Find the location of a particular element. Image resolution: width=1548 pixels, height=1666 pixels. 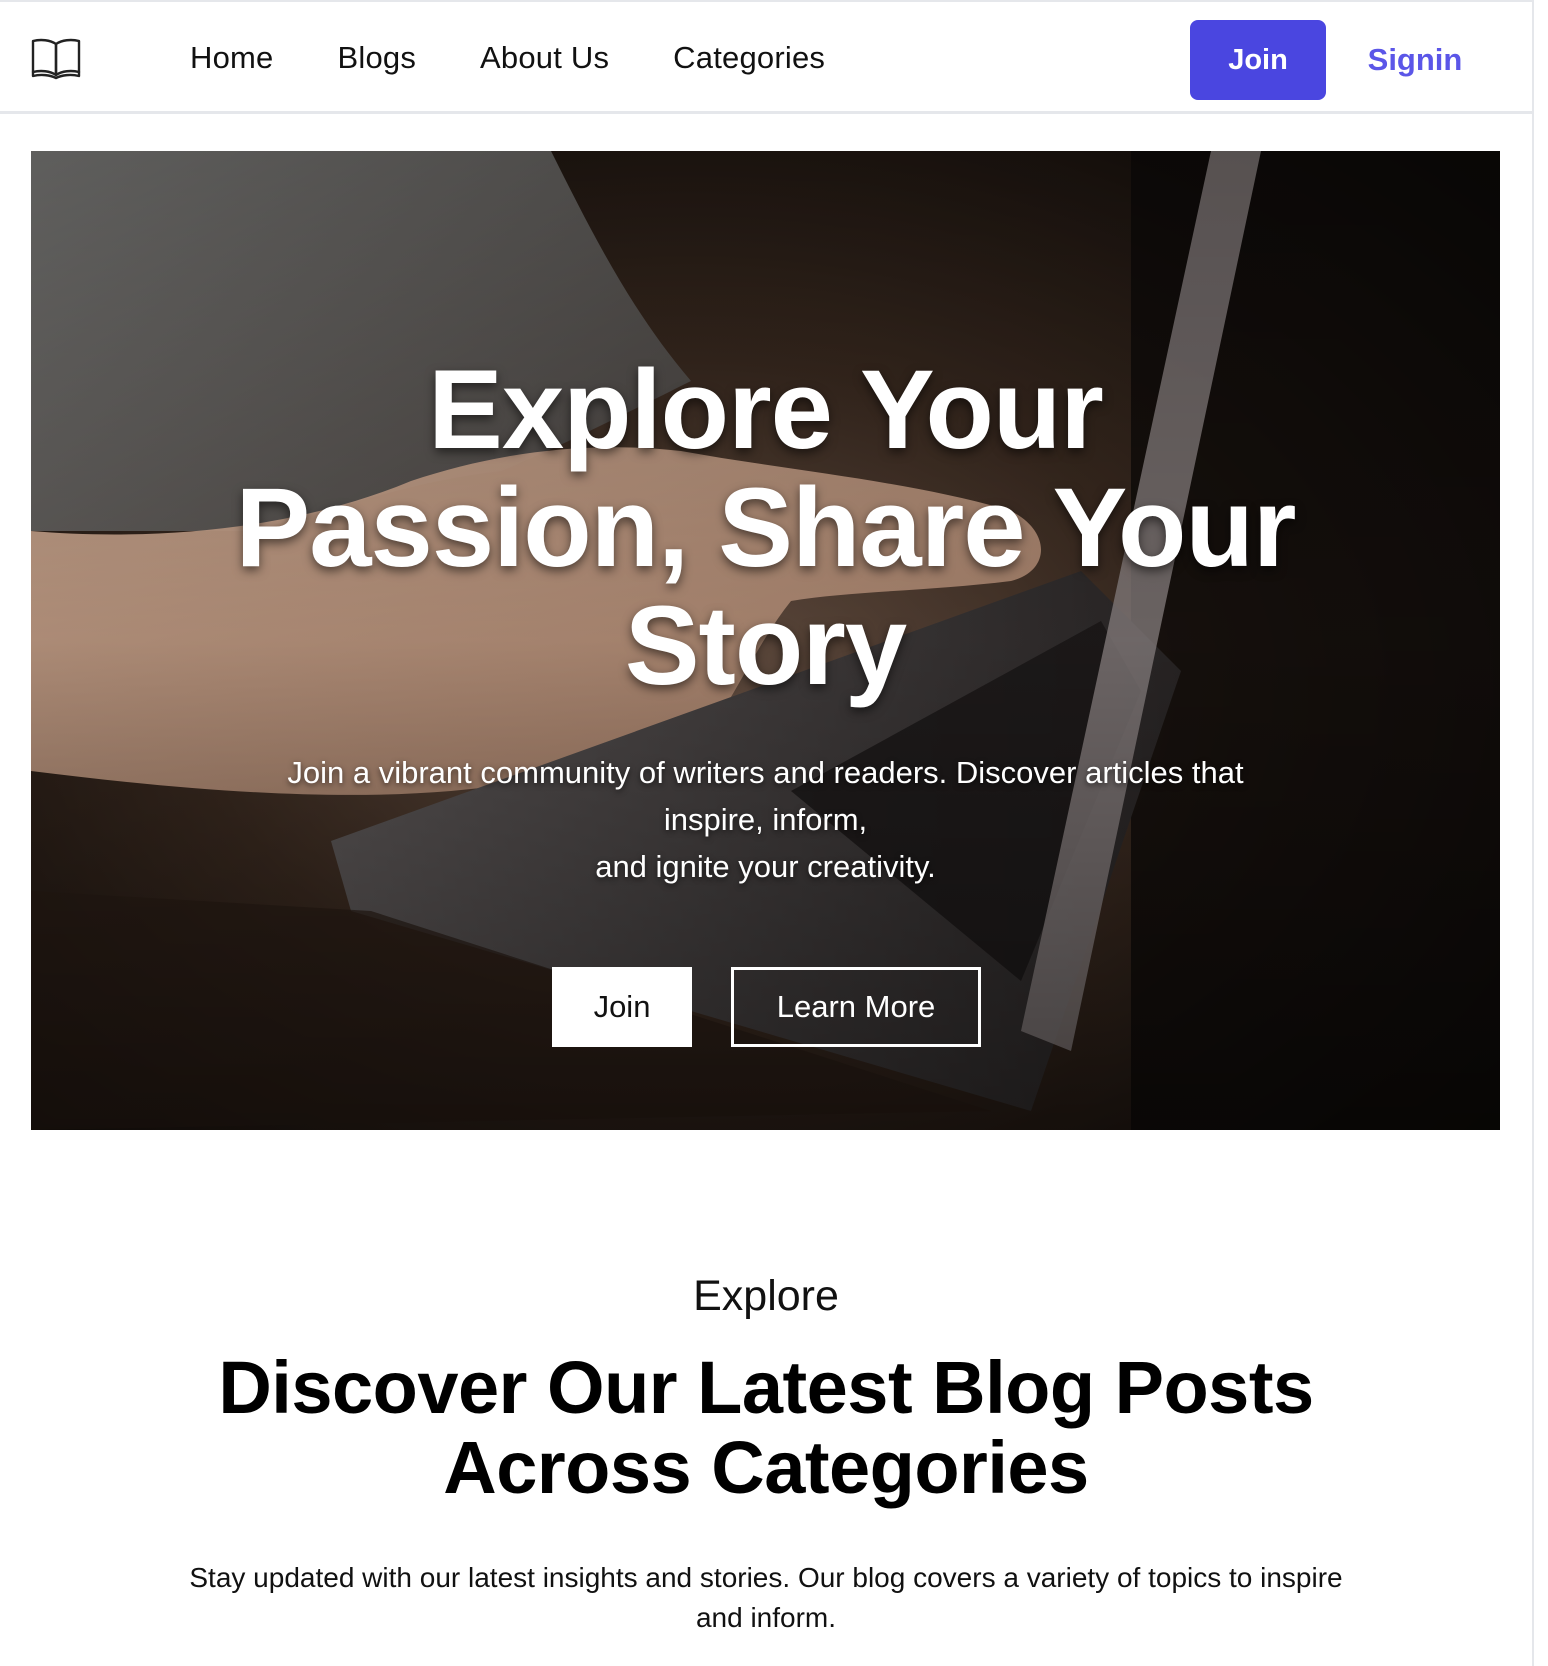

main-nav: Home Blogs About Us Categories is located at coordinates (507, 58).